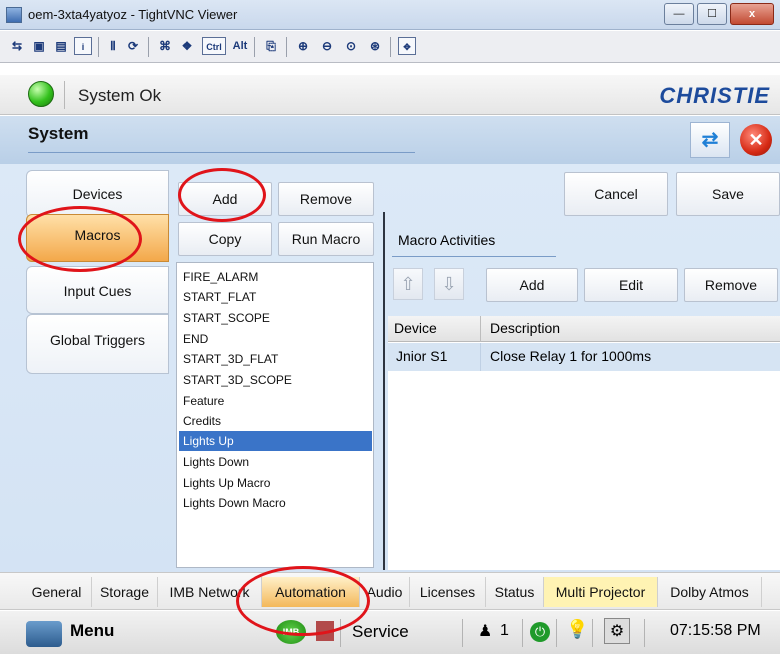 The image size is (780, 654). Describe the element at coordinates (225, 199) in the screenshot. I see `add-macro-button: Add` at that location.